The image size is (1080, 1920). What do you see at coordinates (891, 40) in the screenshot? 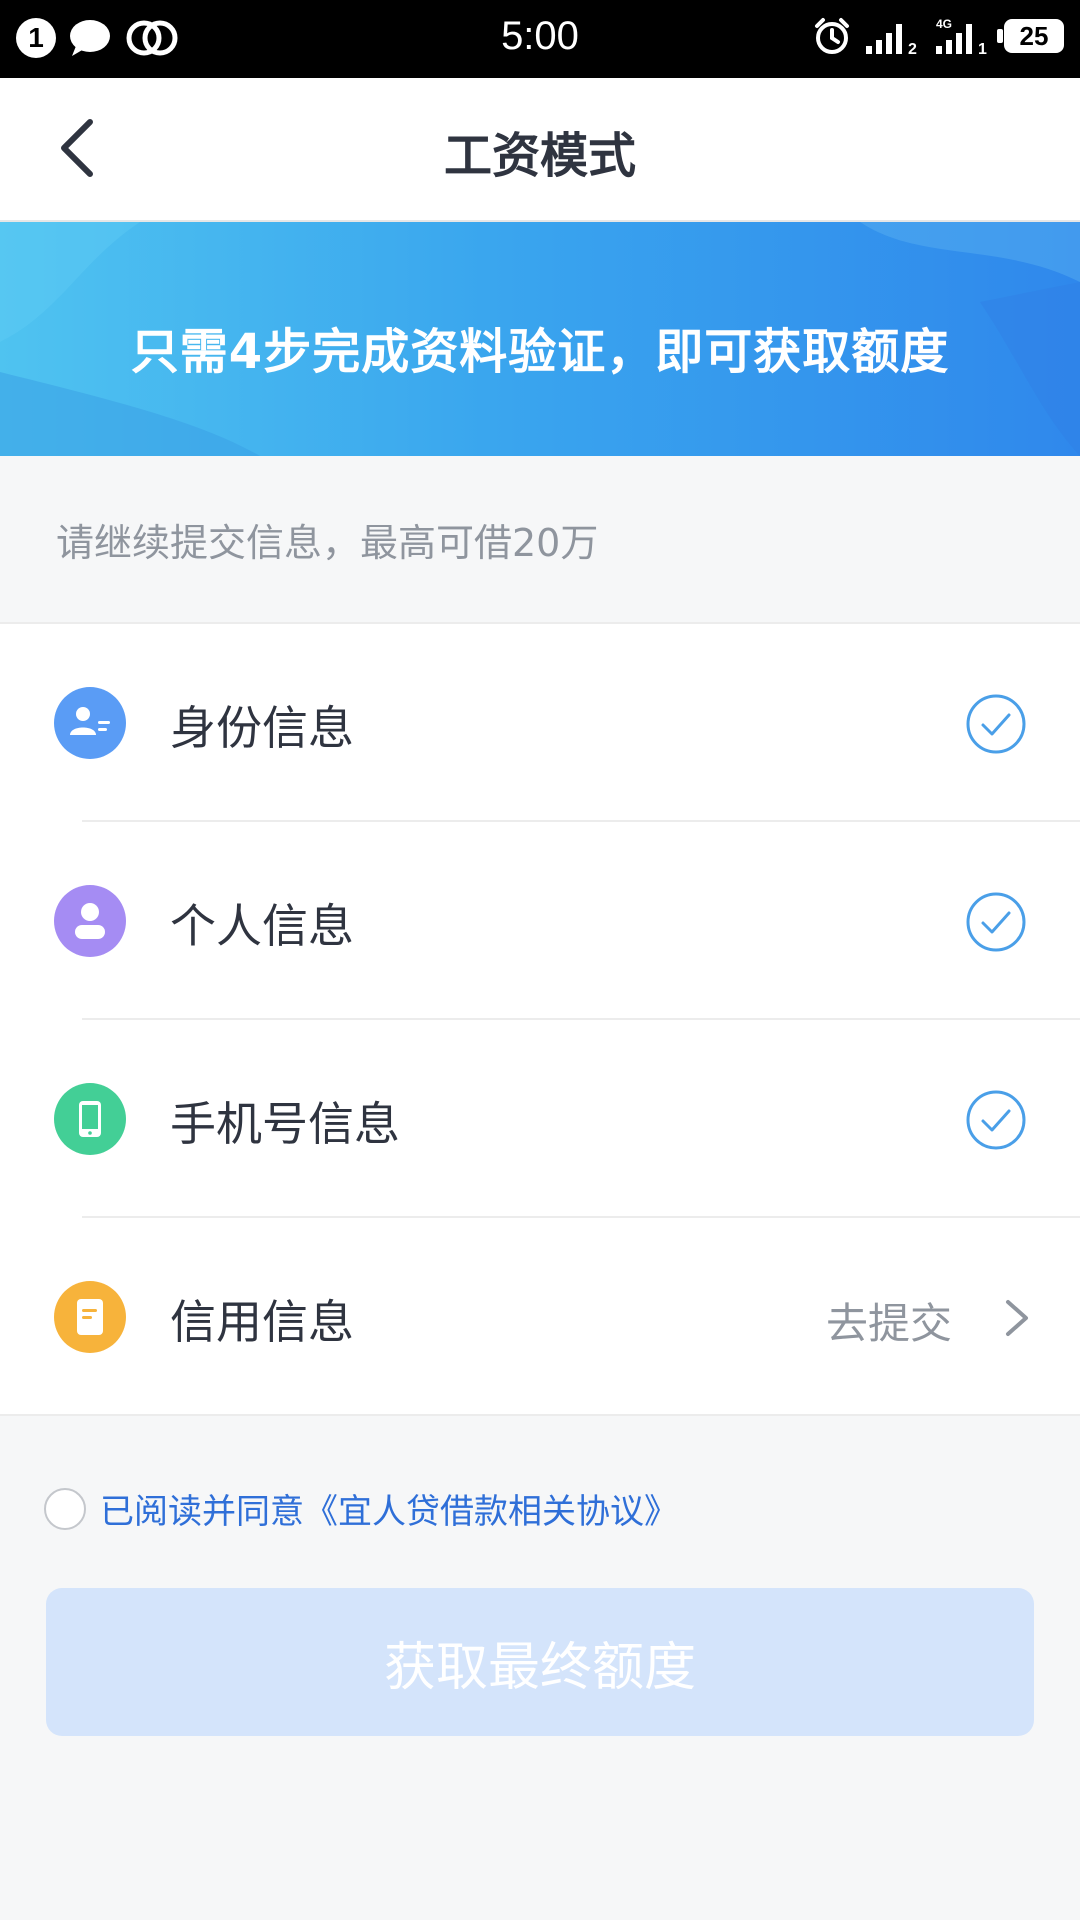
I see `signal-sim1-icon: 2` at bounding box center [891, 40].